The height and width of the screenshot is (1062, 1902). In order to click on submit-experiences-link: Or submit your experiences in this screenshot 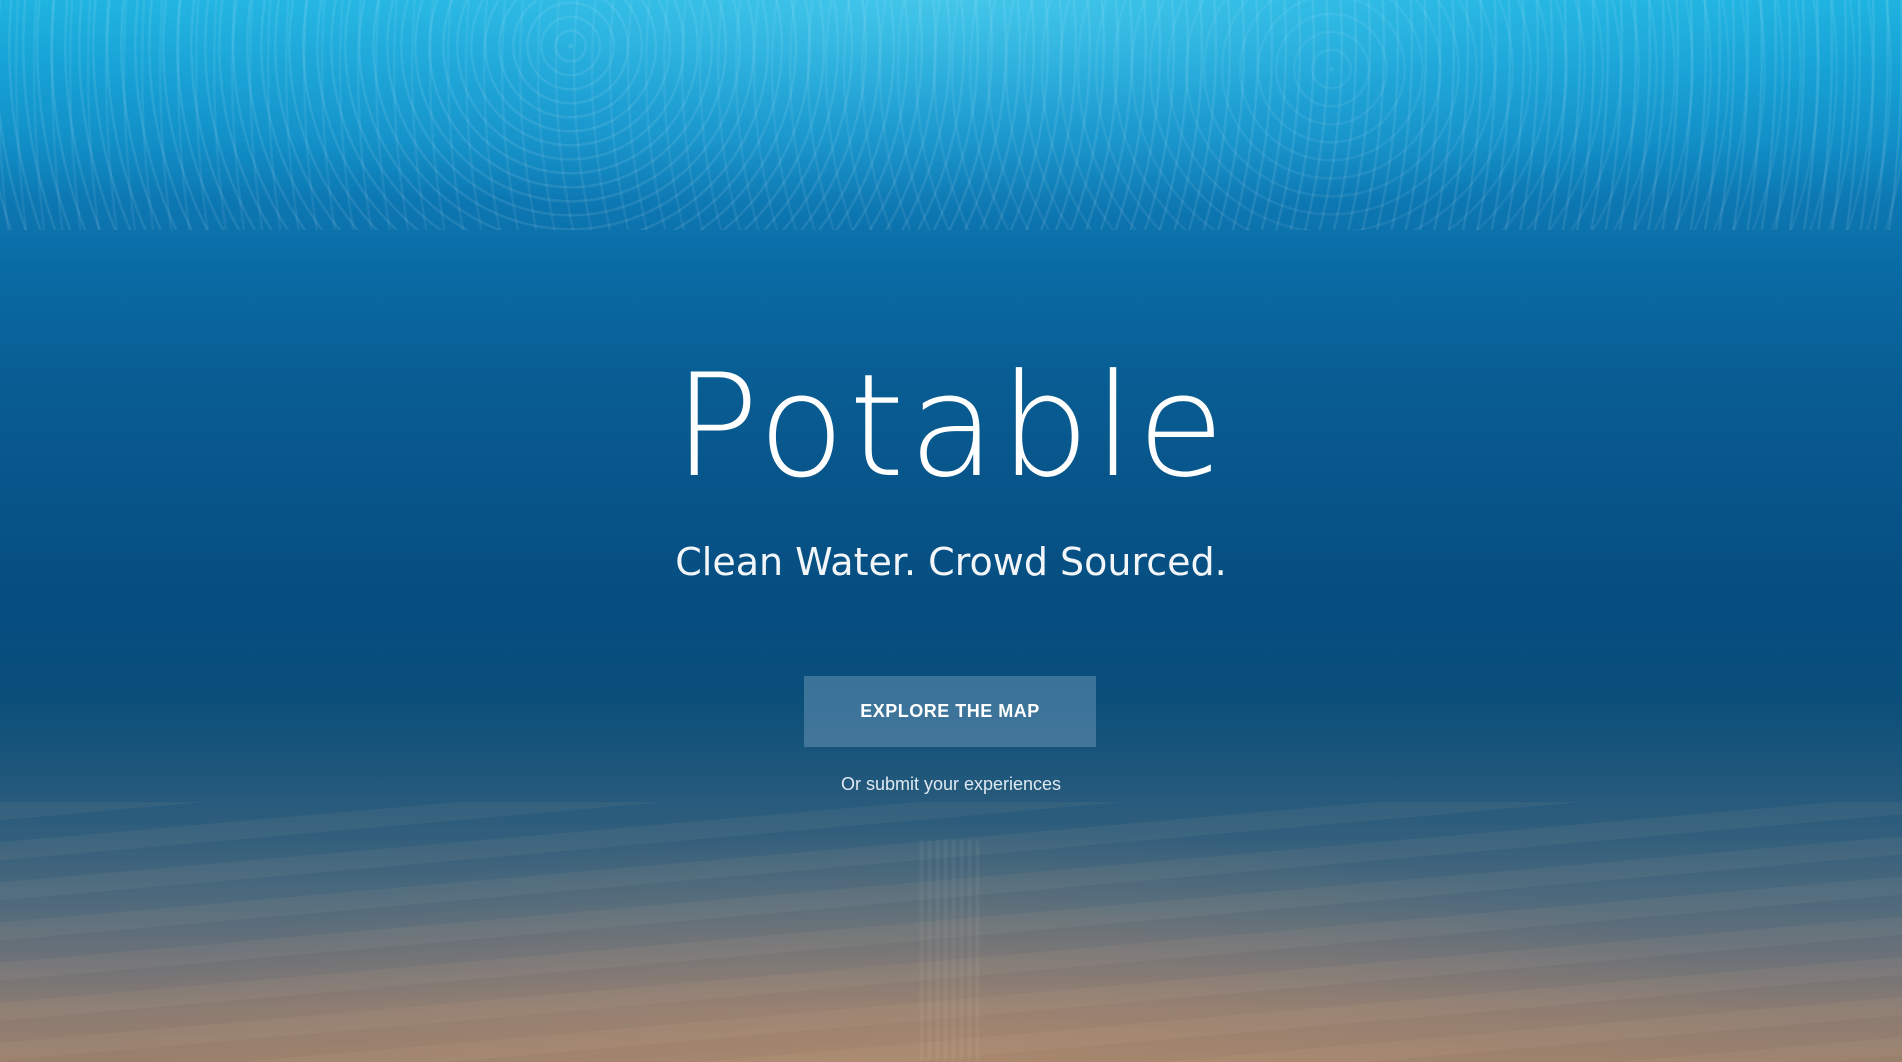, I will do `click(951, 784)`.